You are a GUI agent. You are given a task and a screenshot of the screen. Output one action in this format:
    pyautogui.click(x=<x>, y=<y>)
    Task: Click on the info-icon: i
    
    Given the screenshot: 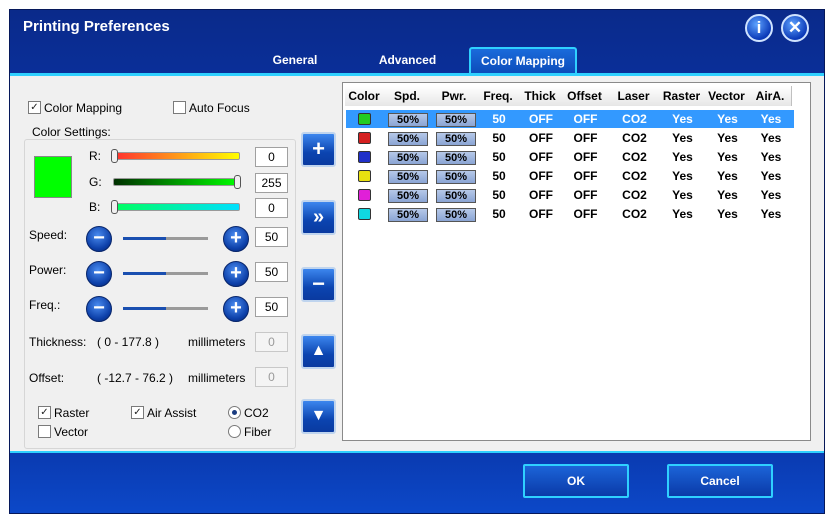 What is the action you would take?
    pyautogui.click(x=759, y=28)
    